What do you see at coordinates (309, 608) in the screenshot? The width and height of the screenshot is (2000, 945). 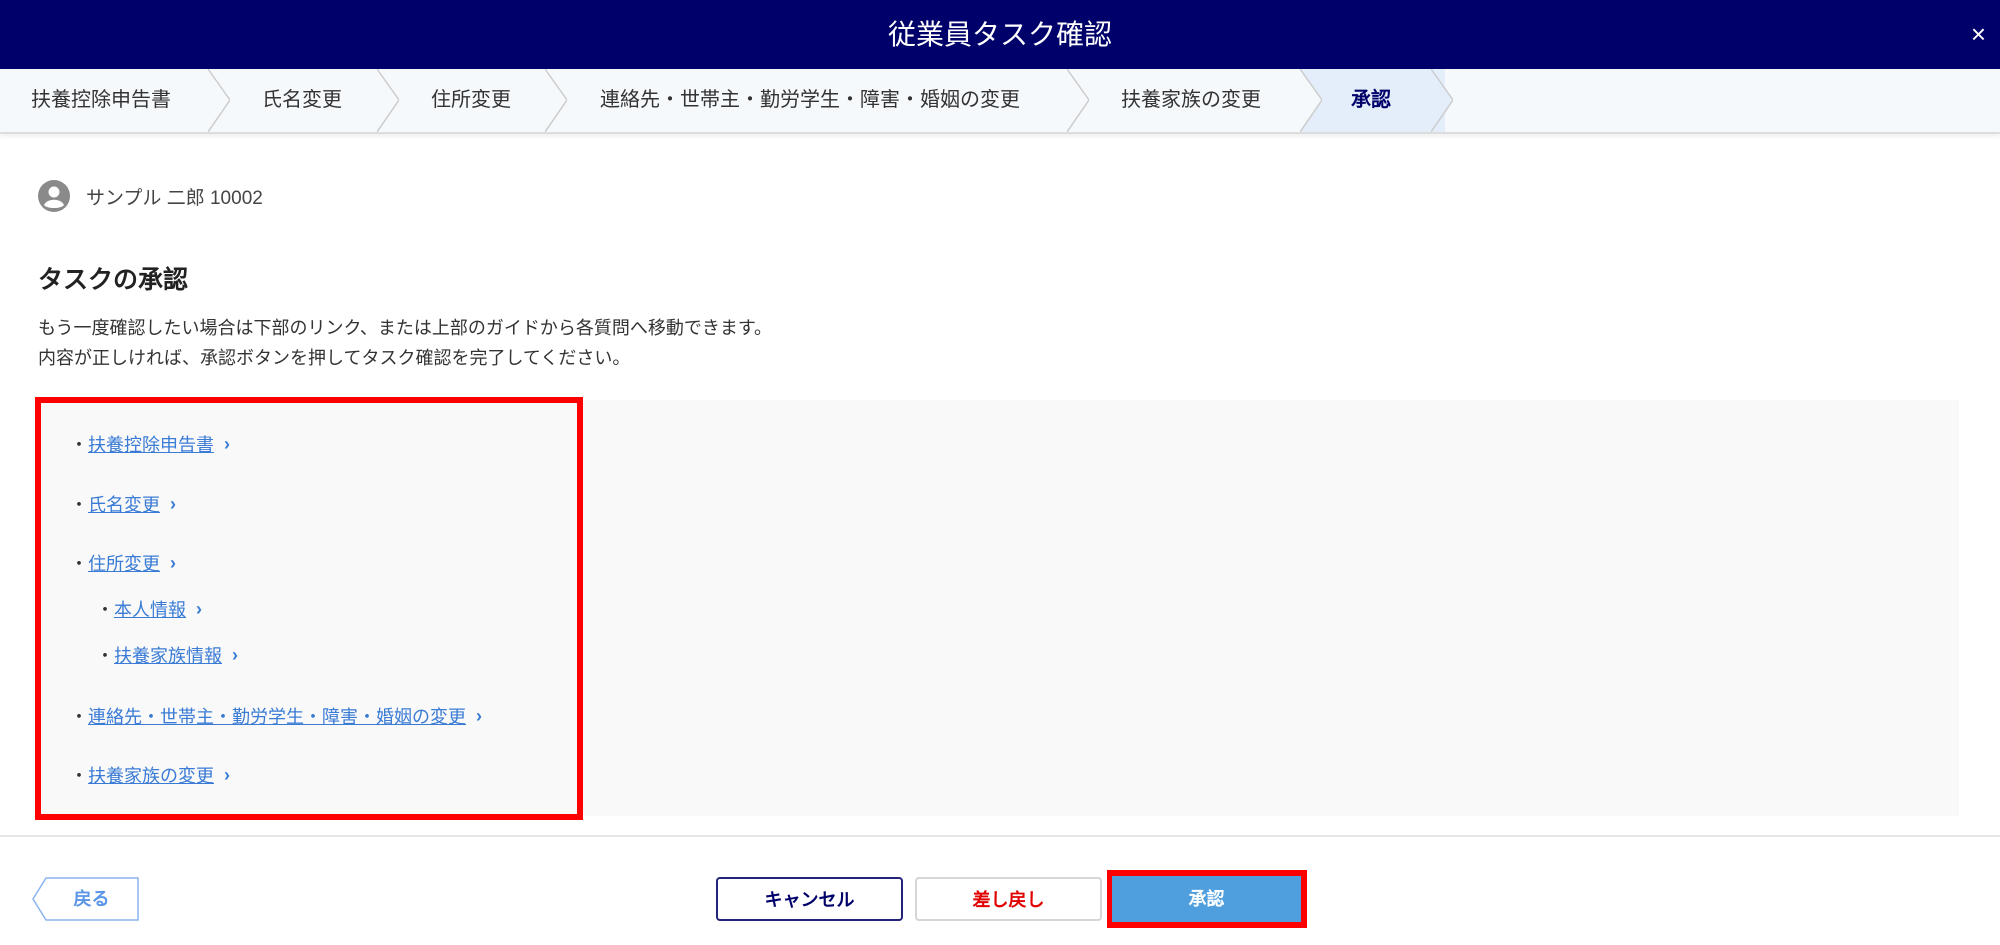 I see `highlight-box` at bounding box center [309, 608].